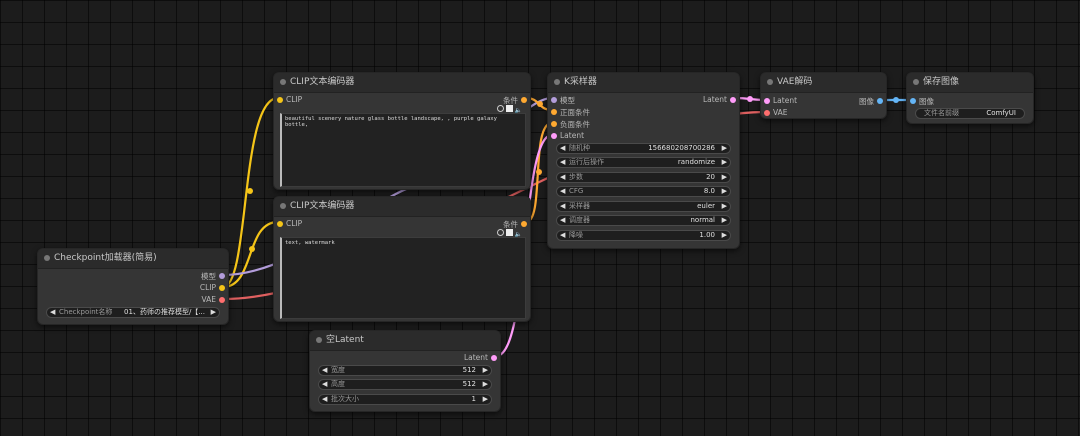  What do you see at coordinates (405, 341) in the screenshot?
I see `node-title: 空Latent` at bounding box center [405, 341].